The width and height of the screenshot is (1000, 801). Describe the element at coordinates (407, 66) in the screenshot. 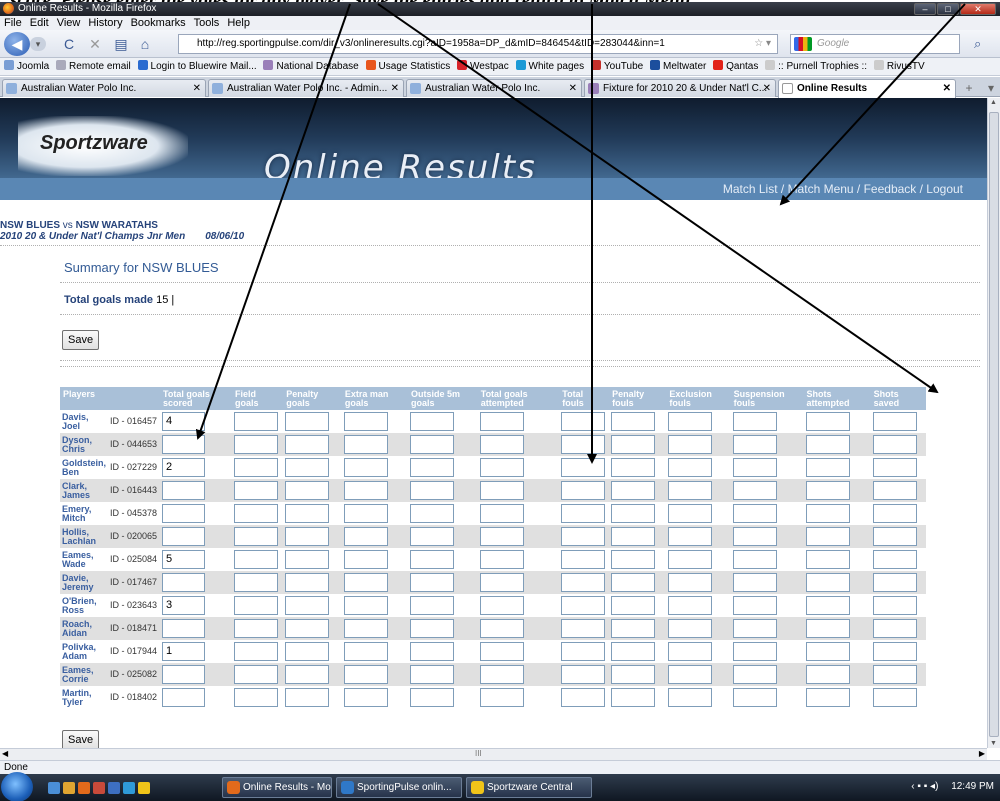

I see `bookmark-item: Usage Statistics` at that location.